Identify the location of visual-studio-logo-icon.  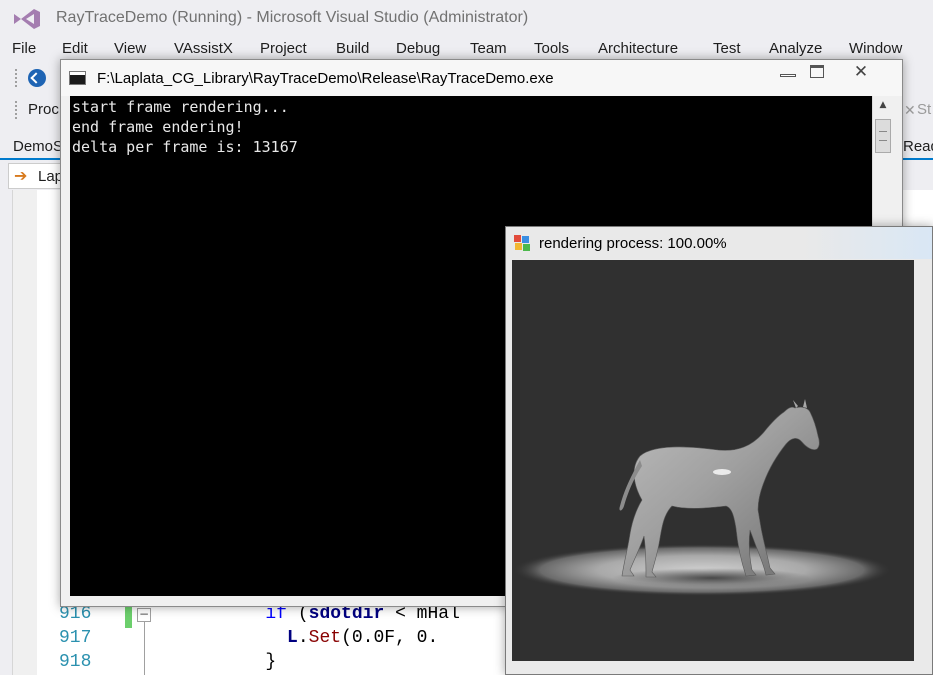
(27, 19).